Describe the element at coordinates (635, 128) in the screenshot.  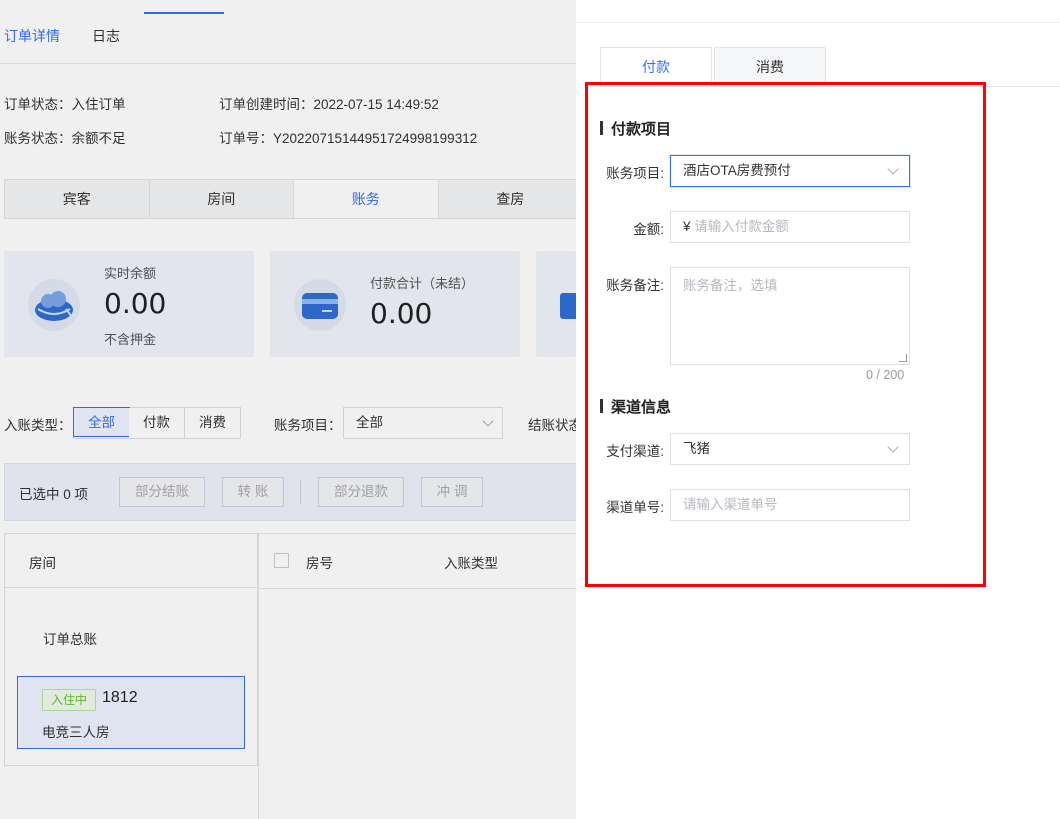
I see `payment-section-title: 付款项目` at that location.